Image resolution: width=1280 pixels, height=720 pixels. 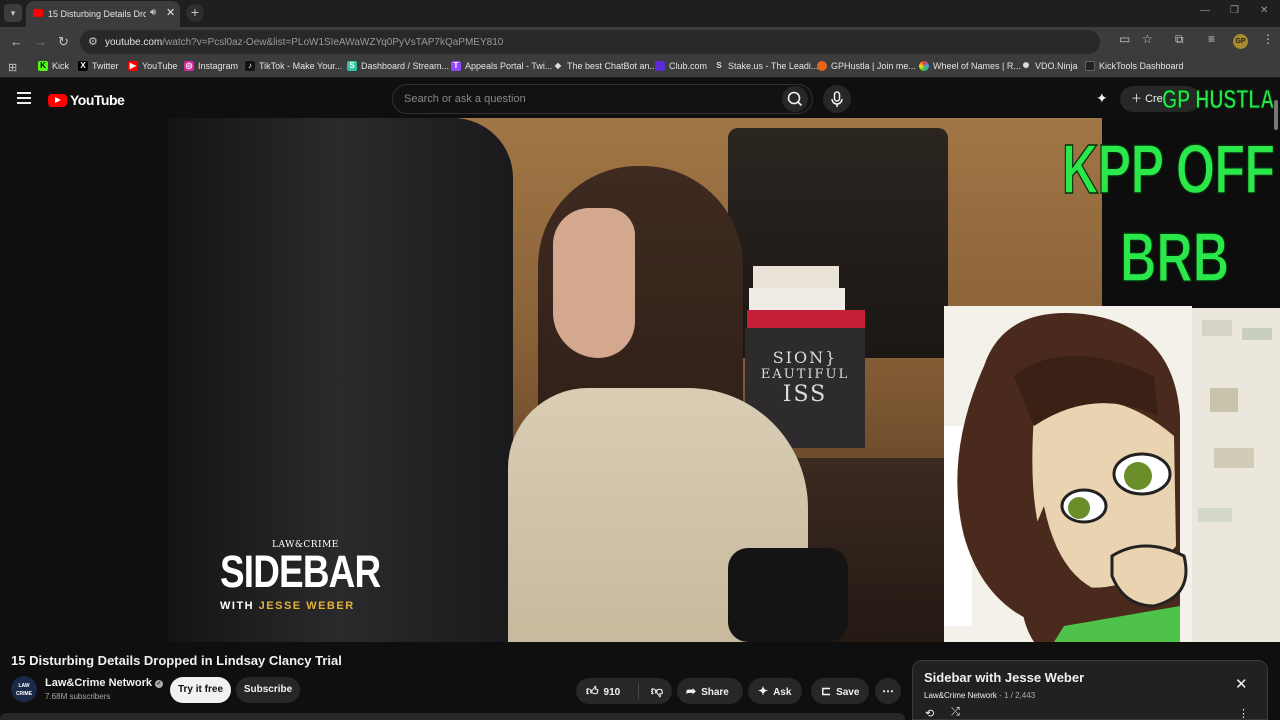 What do you see at coordinates (456, 66) in the screenshot?
I see `twitch-icon: T` at bounding box center [456, 66].